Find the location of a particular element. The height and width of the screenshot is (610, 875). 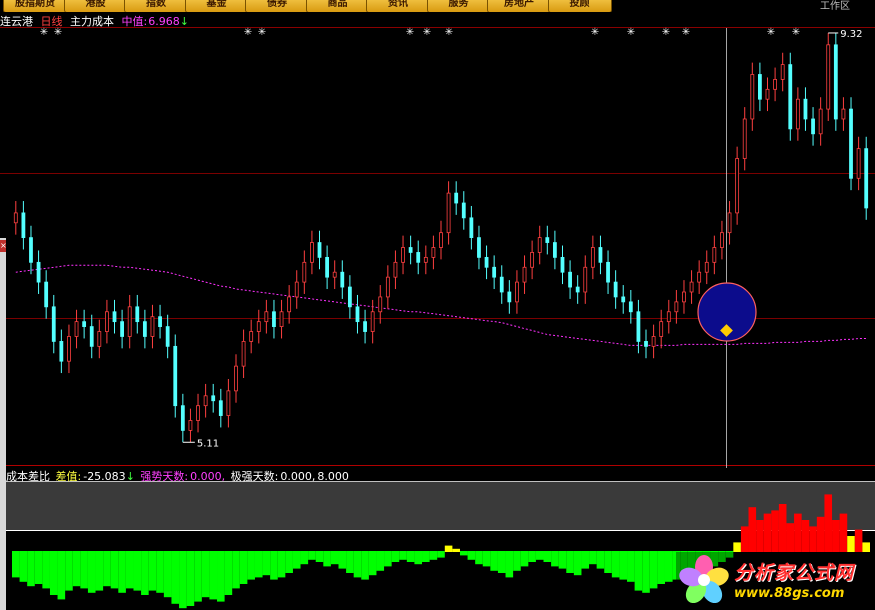

tab-5: 商品 is located at coordinates (337, 6).